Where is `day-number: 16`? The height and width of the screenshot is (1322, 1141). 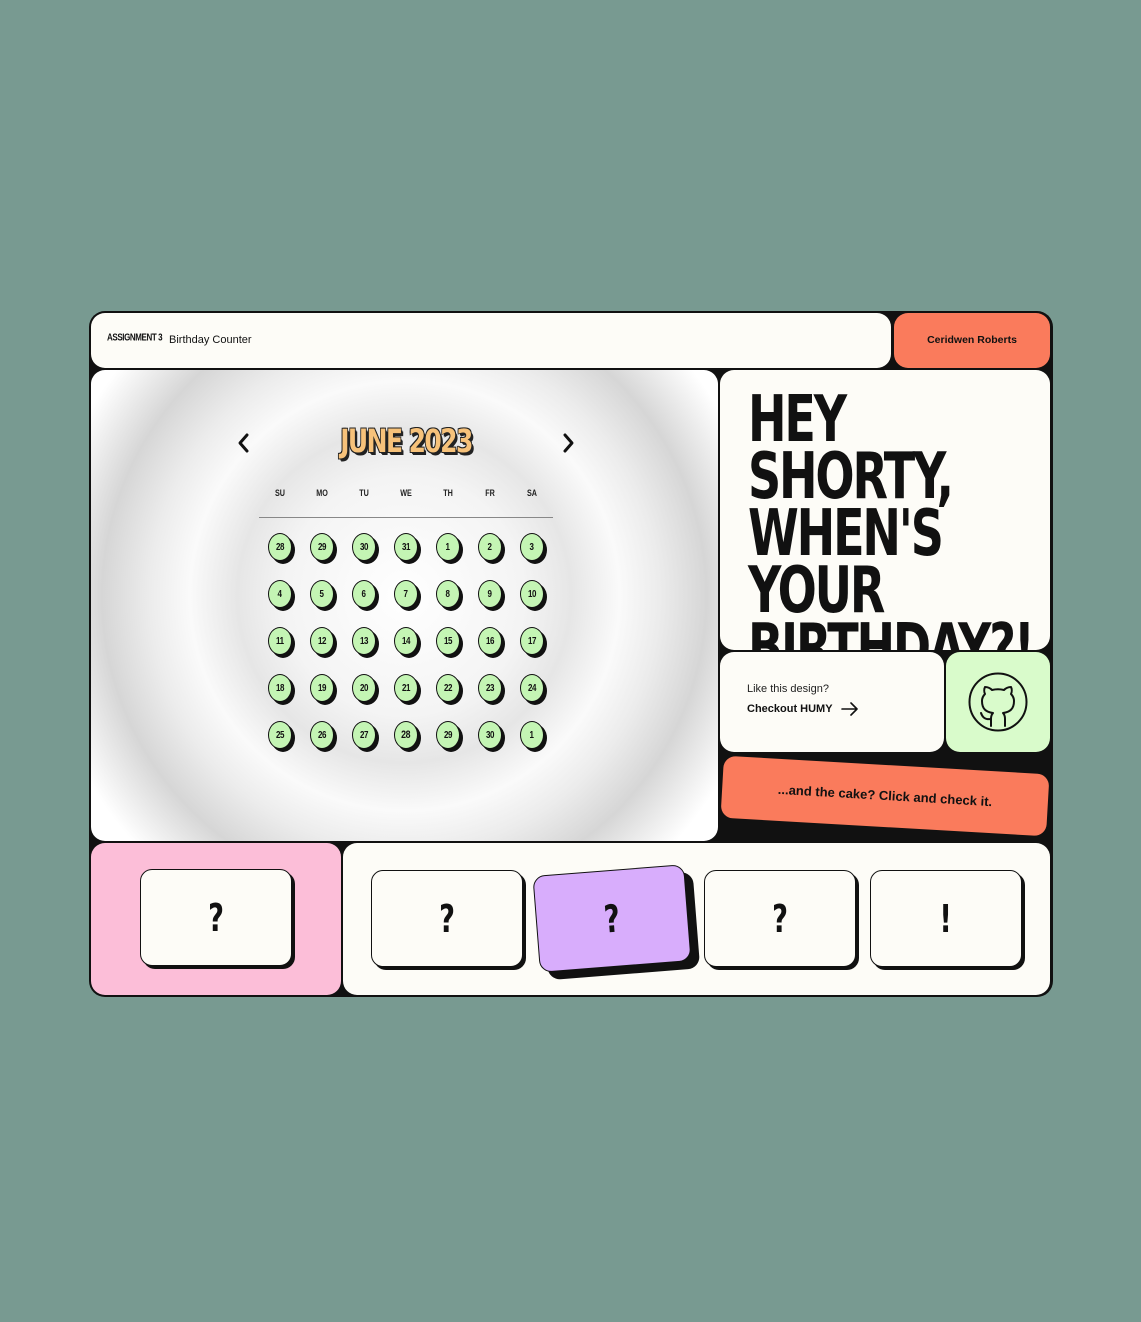 day-number: 16 is located at coordinates (490, 641).